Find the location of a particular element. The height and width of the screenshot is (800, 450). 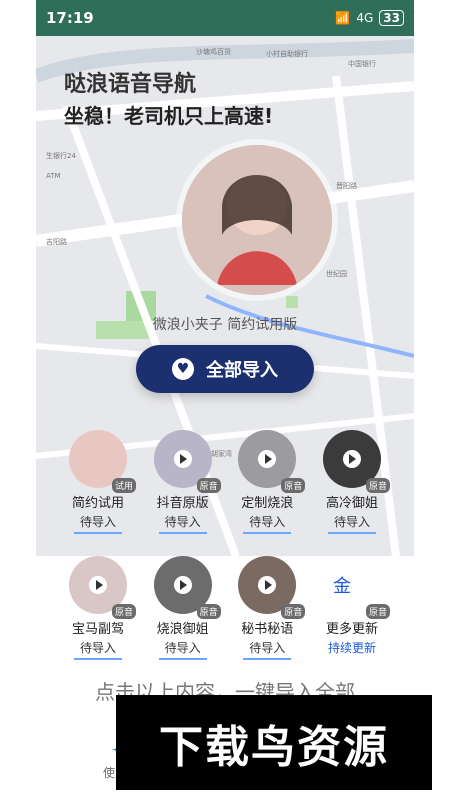

voice-name-6: 烧浪御姐 is located at coordinates (182, 629).